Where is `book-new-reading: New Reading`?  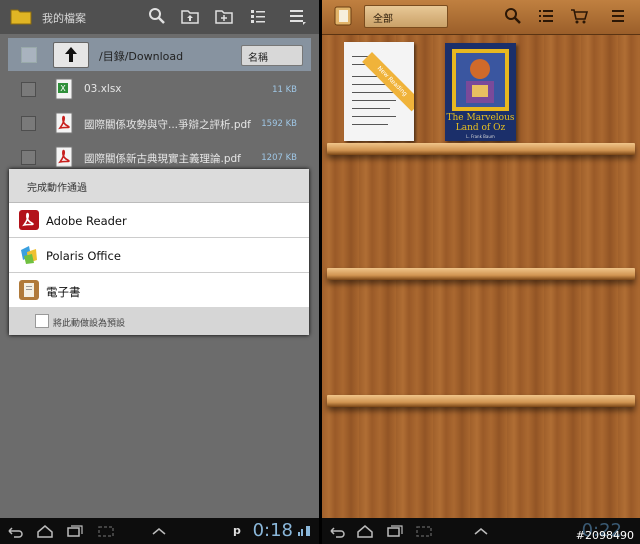 book-new-reading: New Reading is located at coordinates (379, 91).